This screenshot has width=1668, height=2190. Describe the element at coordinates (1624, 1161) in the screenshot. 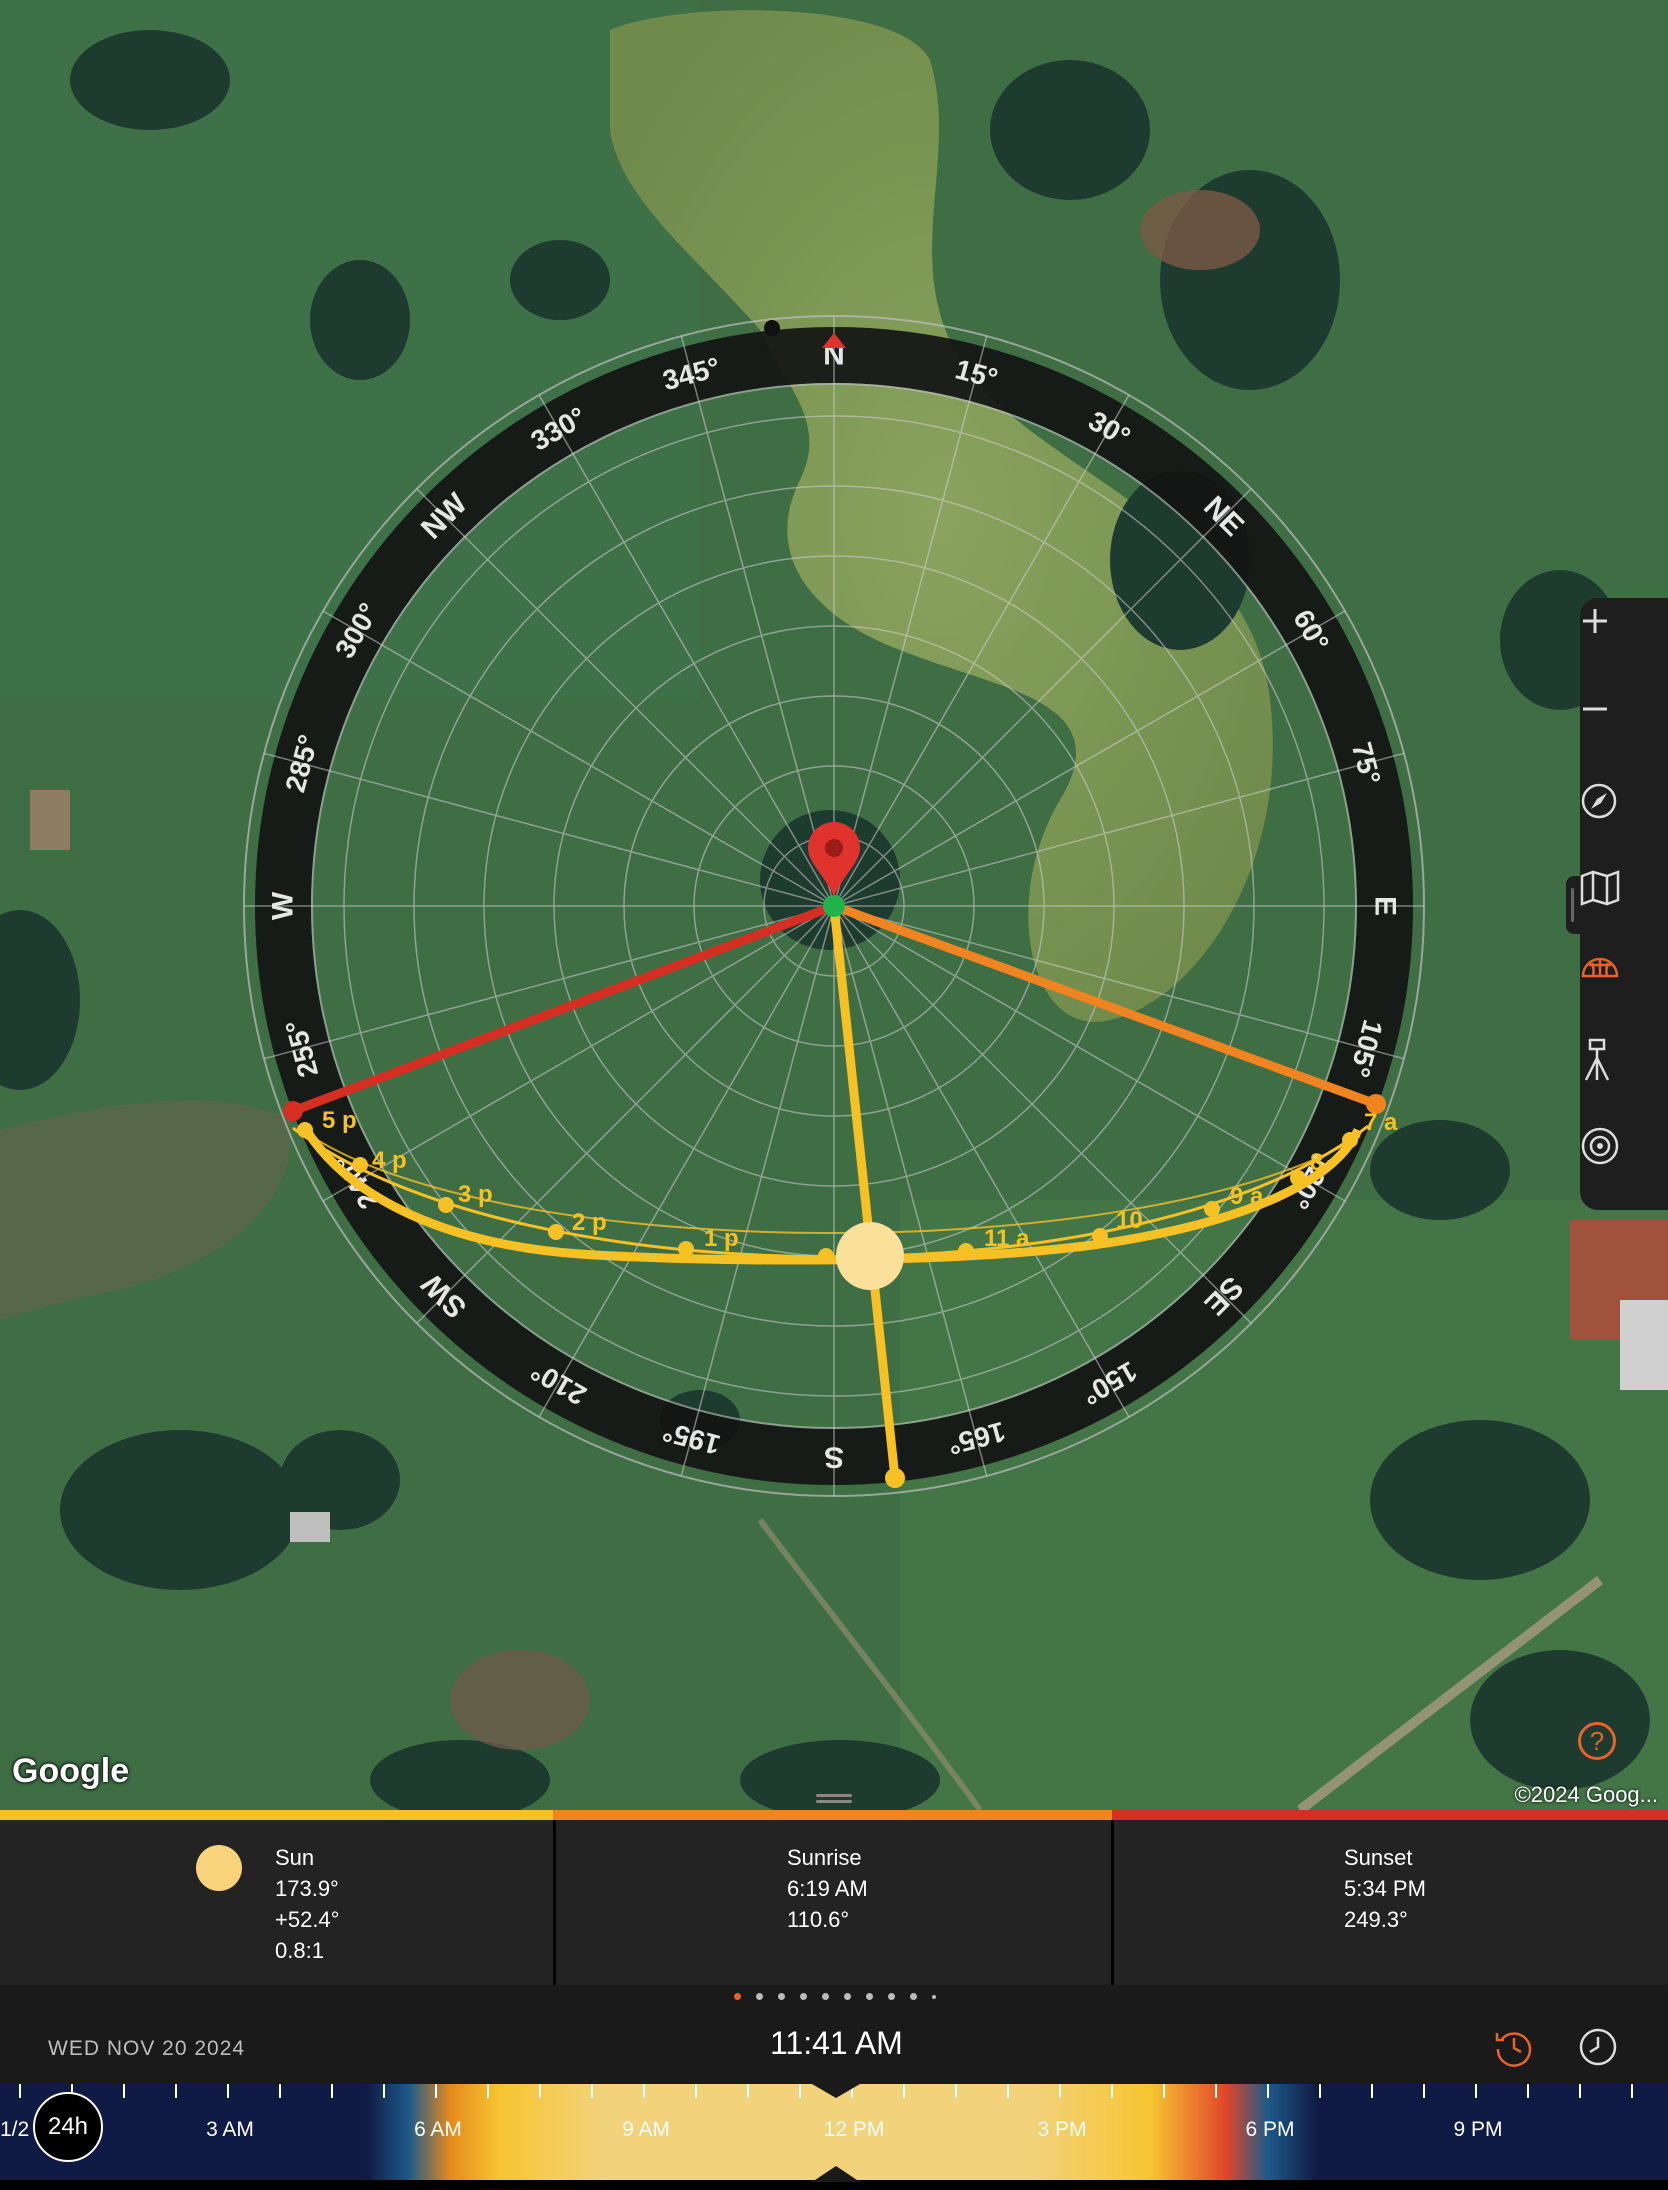

I see `target-icon` at that location.